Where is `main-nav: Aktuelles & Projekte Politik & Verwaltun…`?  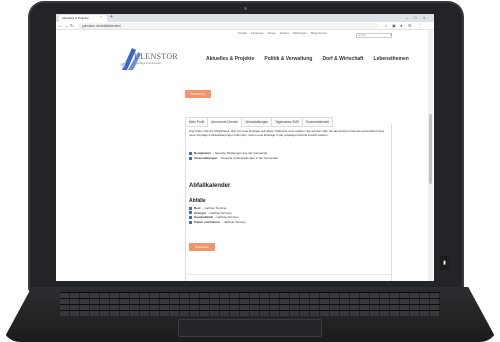 main-nav: Aktuelles & Projekte Politik & Verwaltun… is located at coordinates (307, 59).